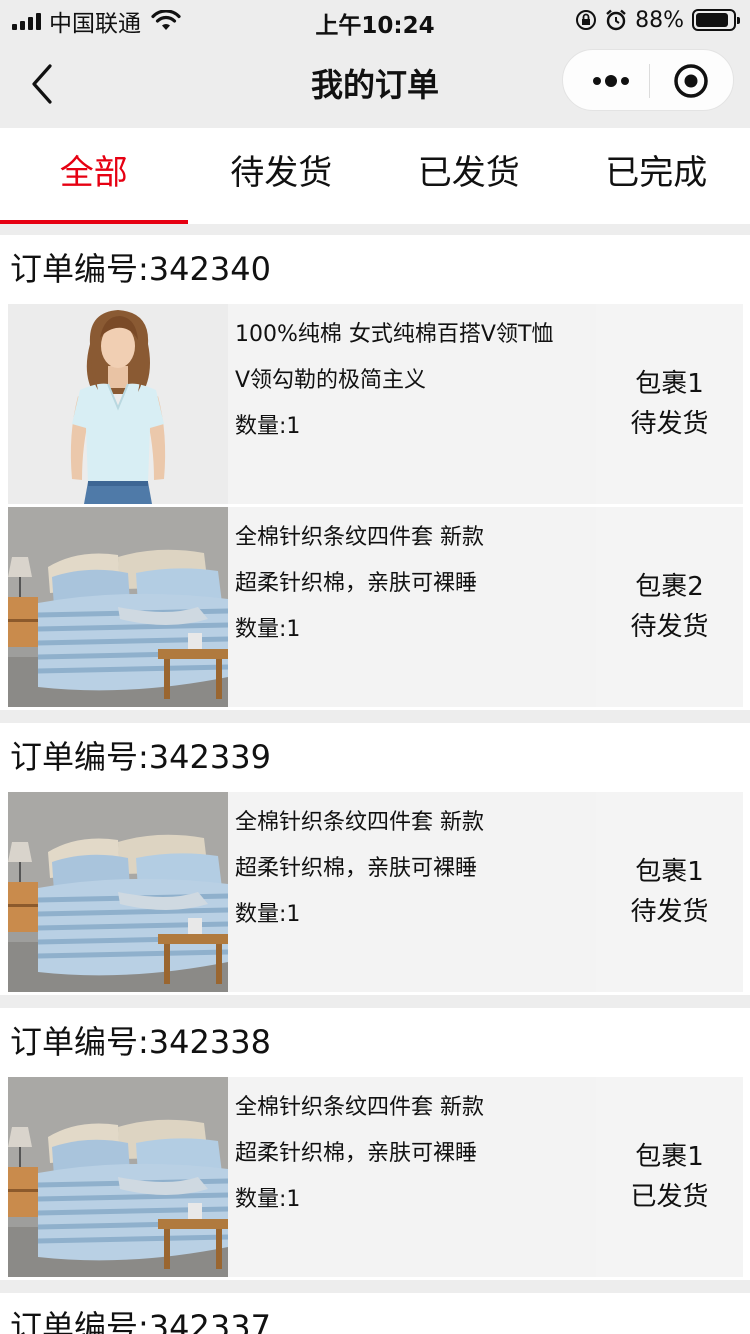 The image size is (750, 1334). Describe the element at coordinates (616, 20) in the screenshot. I see `alarm-icon` at that location.